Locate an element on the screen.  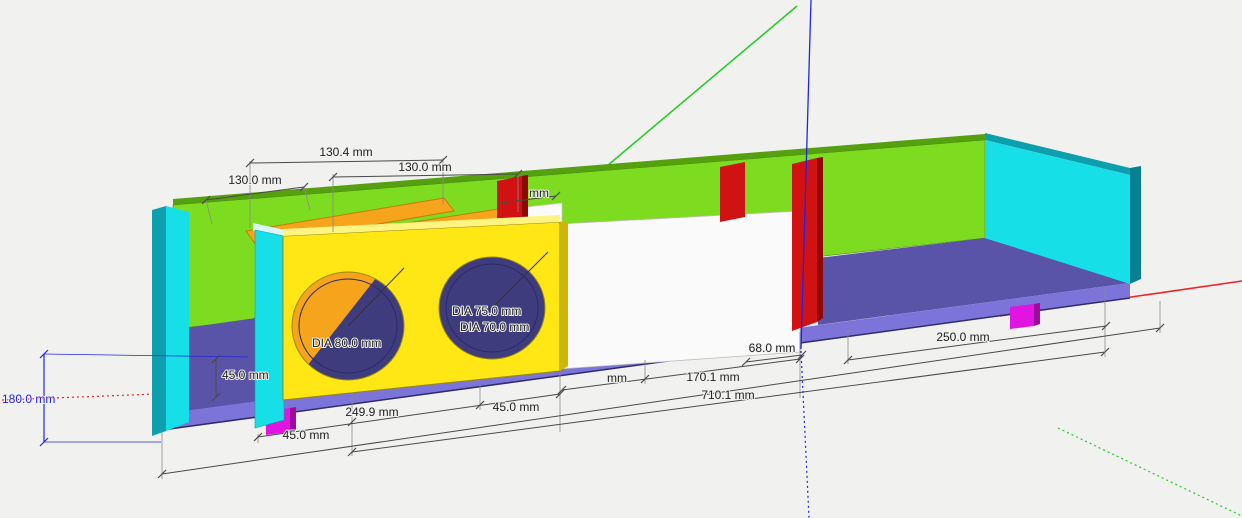
dim-label-mid-chamber: 170.1 mm is located at coordinates (712, 377).